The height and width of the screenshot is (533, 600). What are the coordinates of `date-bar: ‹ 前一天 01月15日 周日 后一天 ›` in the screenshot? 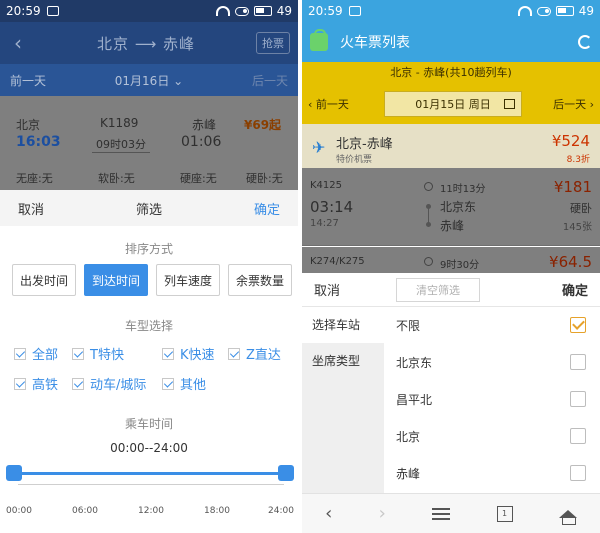 It's located at (451, 104).